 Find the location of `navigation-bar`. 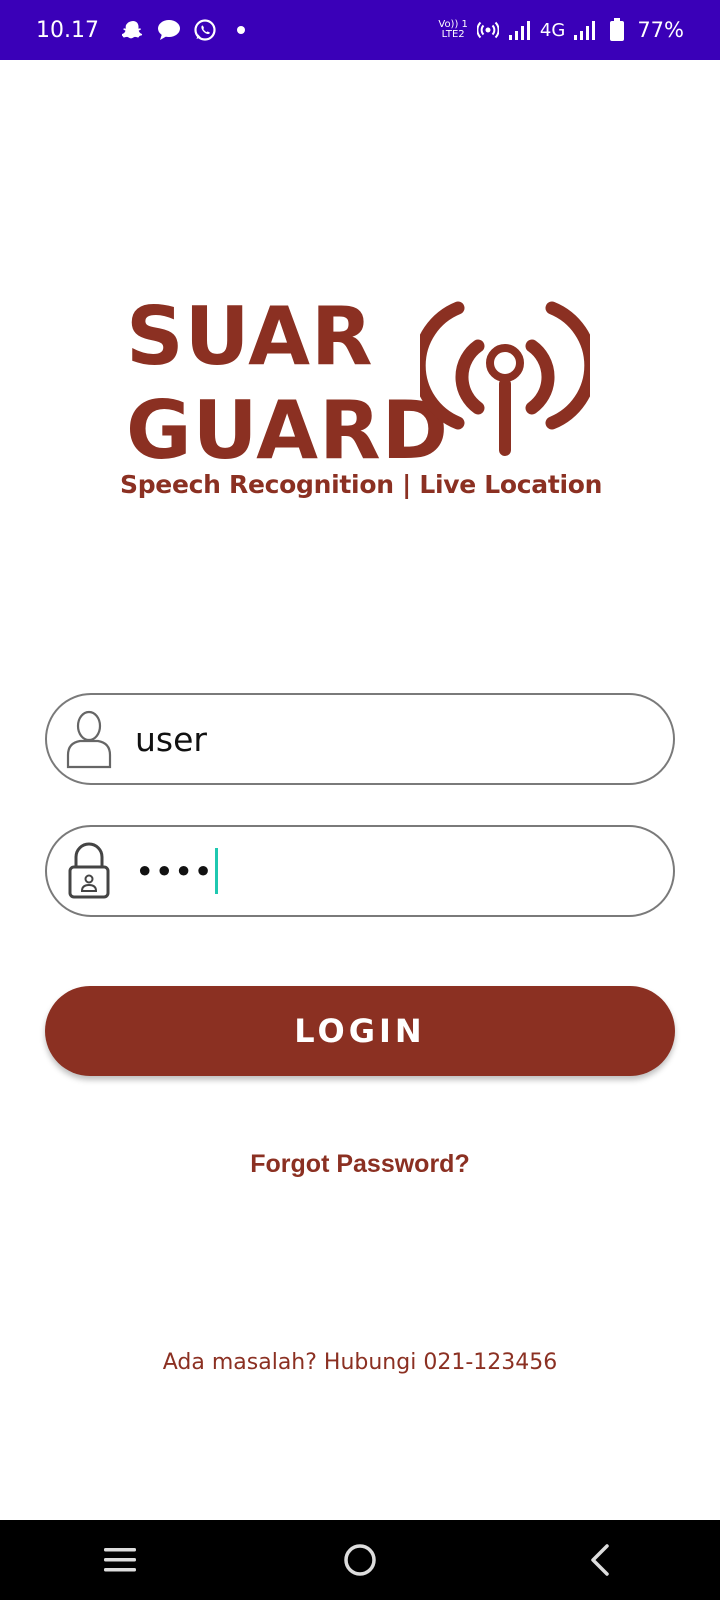

navigation-bar is located at coordinates (360, 1560).